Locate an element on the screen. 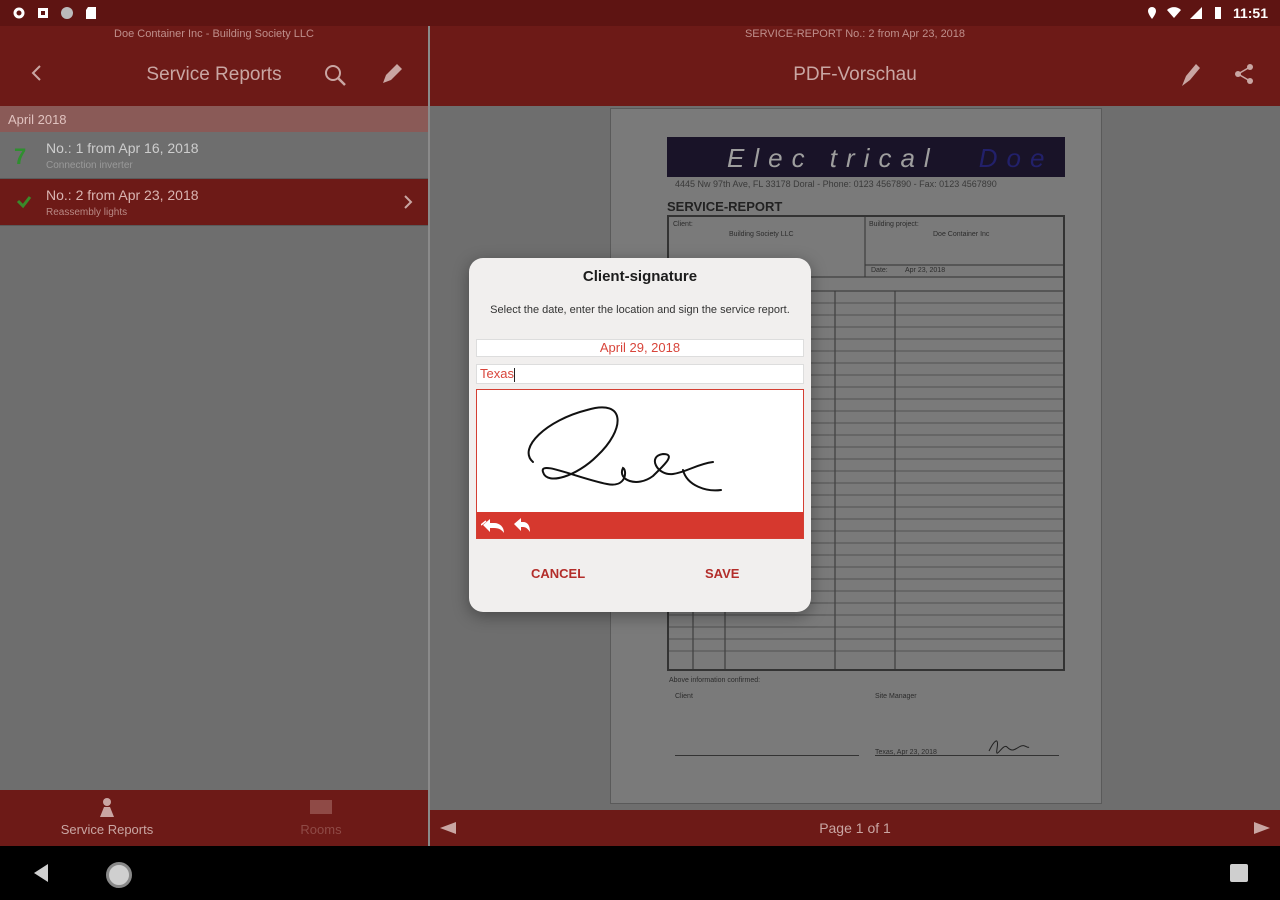 This screenshot has width=1280, height=900. save-button: SAVE is located at coordinates (722, 573).